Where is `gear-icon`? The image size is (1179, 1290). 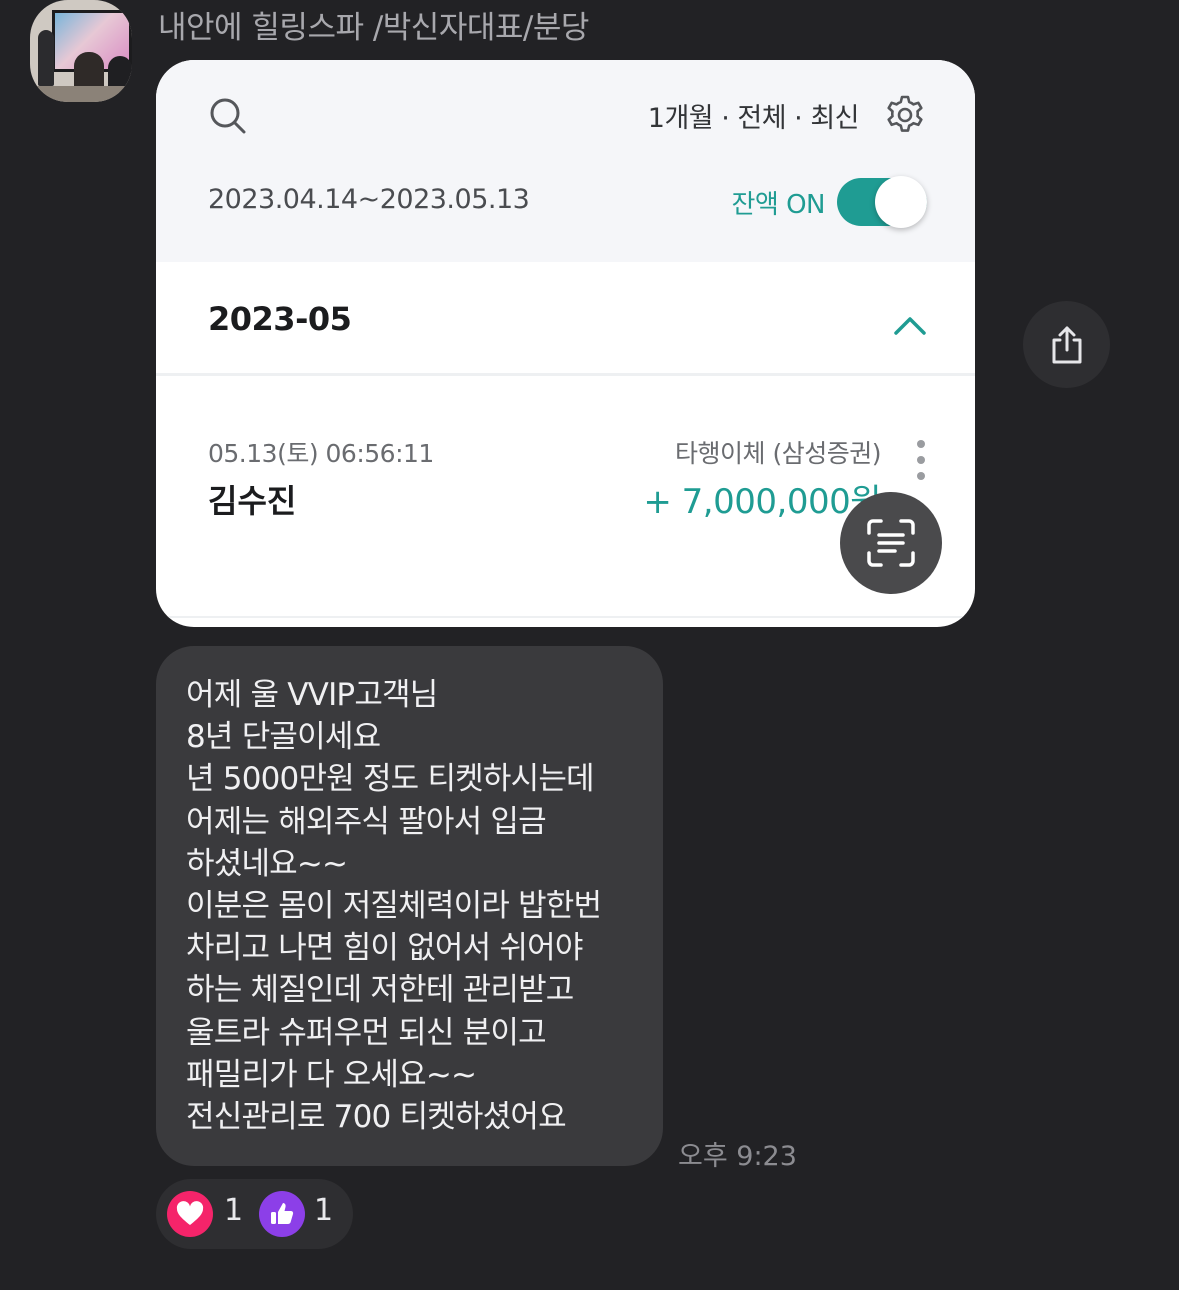
gear-icon is located at coordinates (905, 113).